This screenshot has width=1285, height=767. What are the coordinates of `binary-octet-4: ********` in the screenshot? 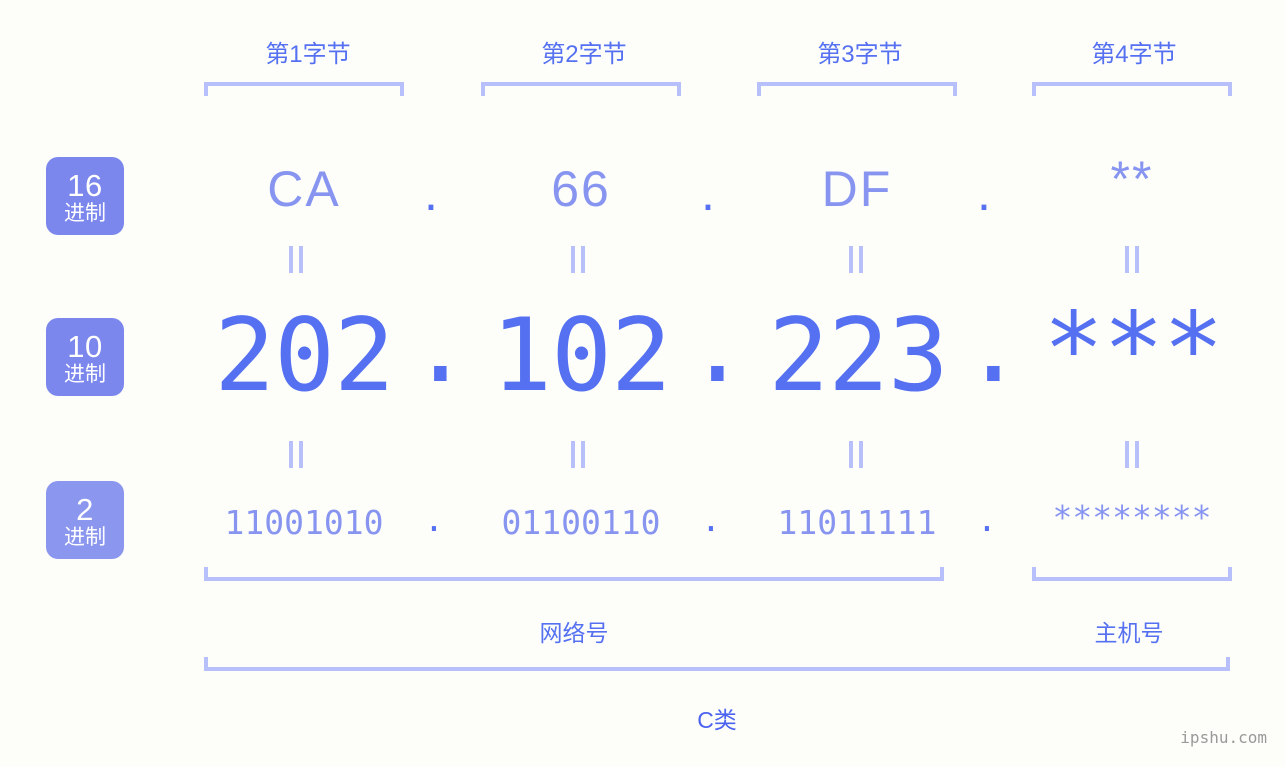 It's located at (1132, 517).